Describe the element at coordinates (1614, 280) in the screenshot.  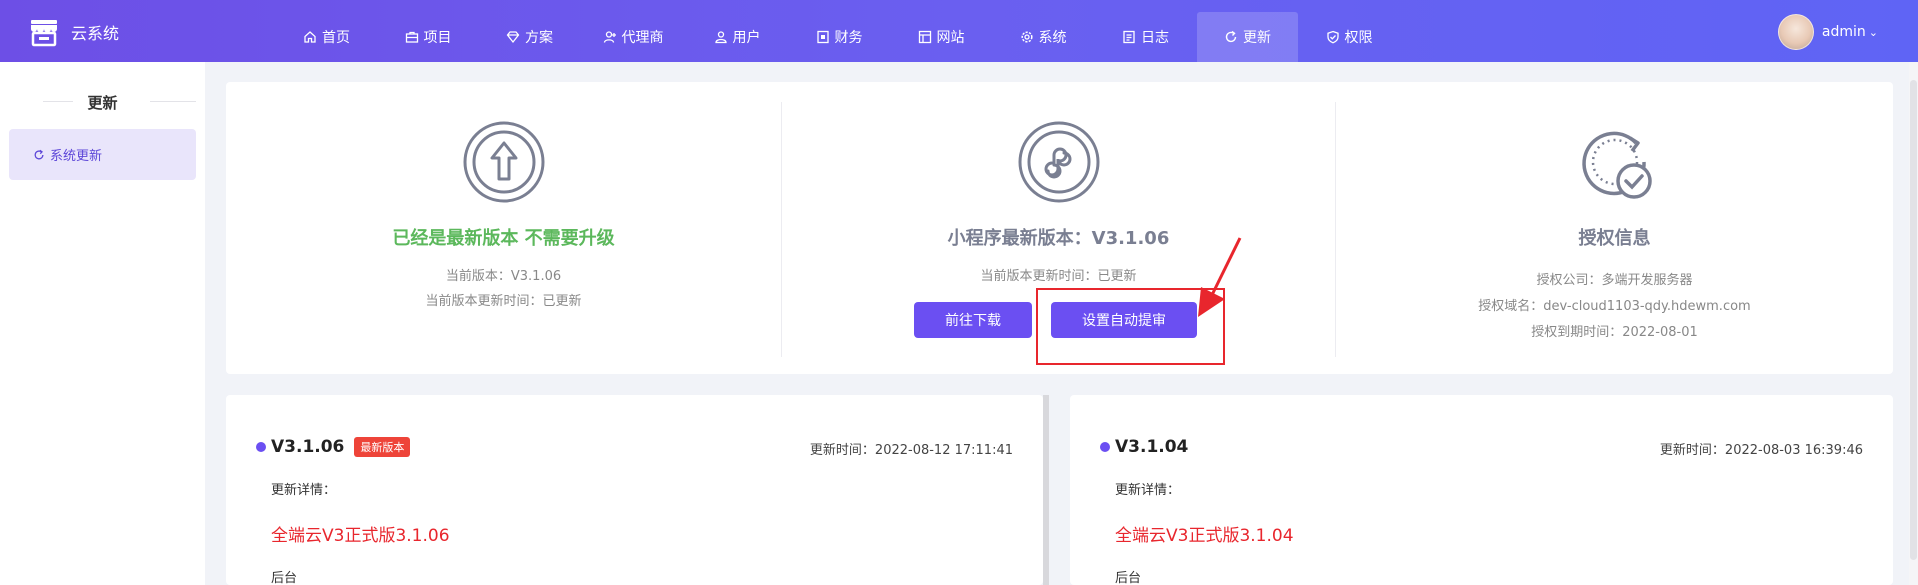
I see `license-company: 授权公司：多端开发服务器` at that location.